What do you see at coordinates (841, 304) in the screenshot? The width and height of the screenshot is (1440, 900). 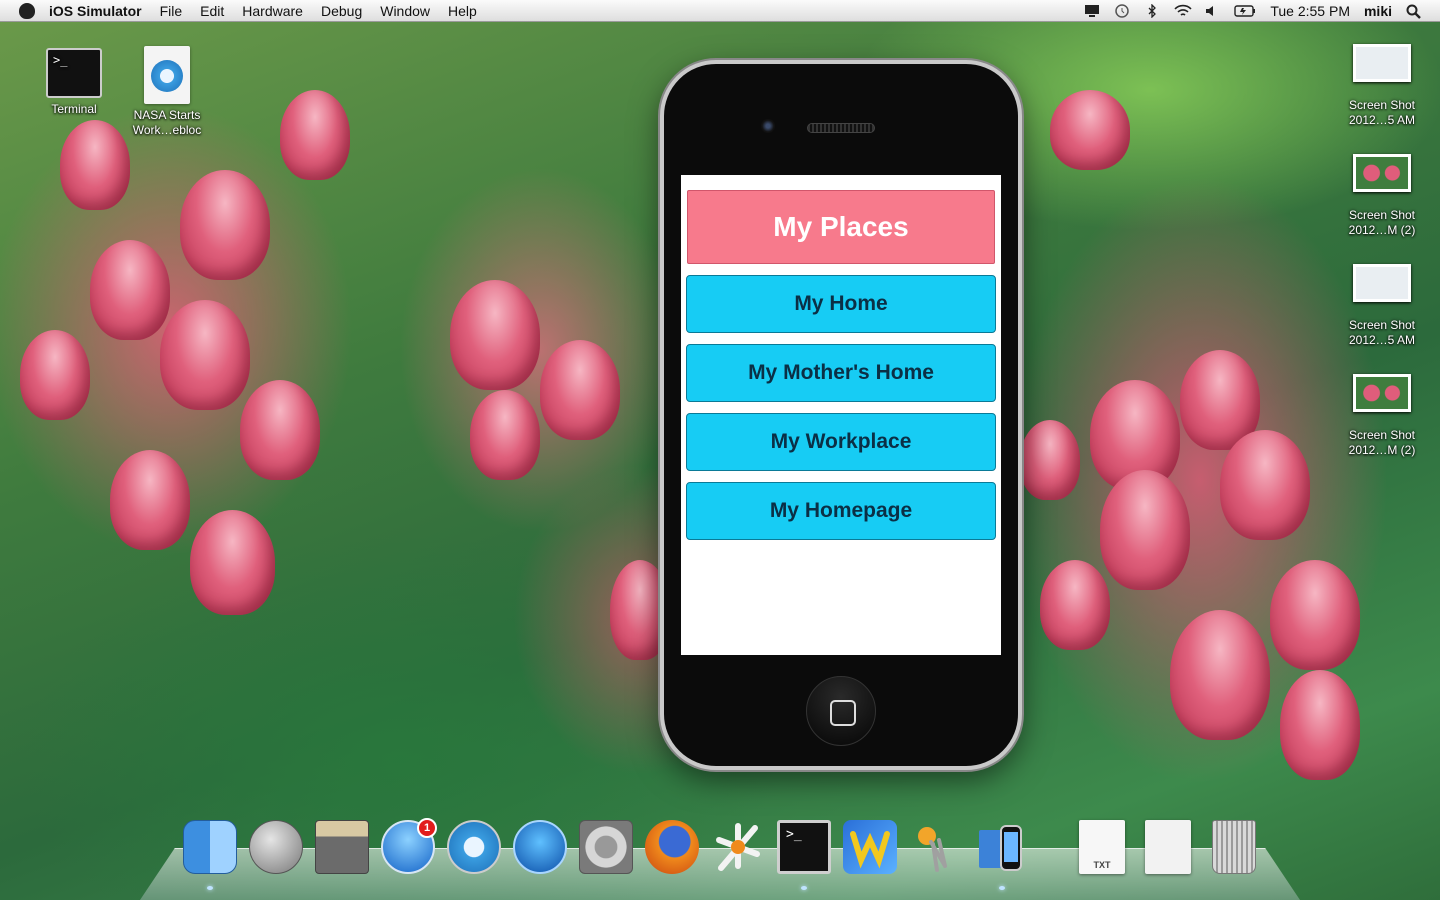 I see `my-home-button: My Home` at bounding box center [841, 304].